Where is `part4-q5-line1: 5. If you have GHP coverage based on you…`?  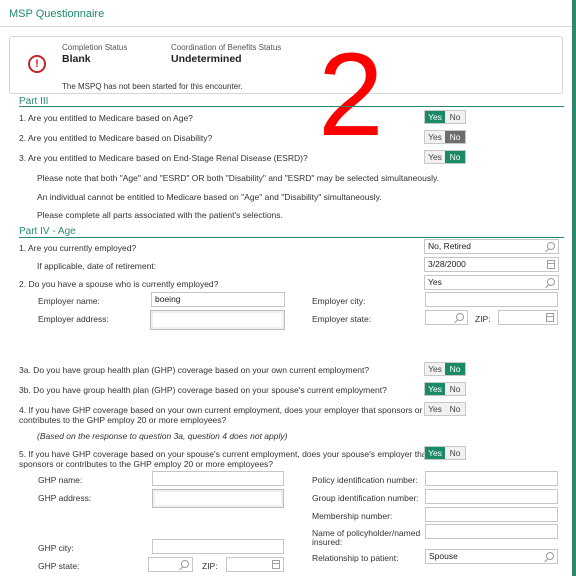
part4-q5-line1: 5. If you have GHP coverage based on you… is located at coordinates (224, 454).